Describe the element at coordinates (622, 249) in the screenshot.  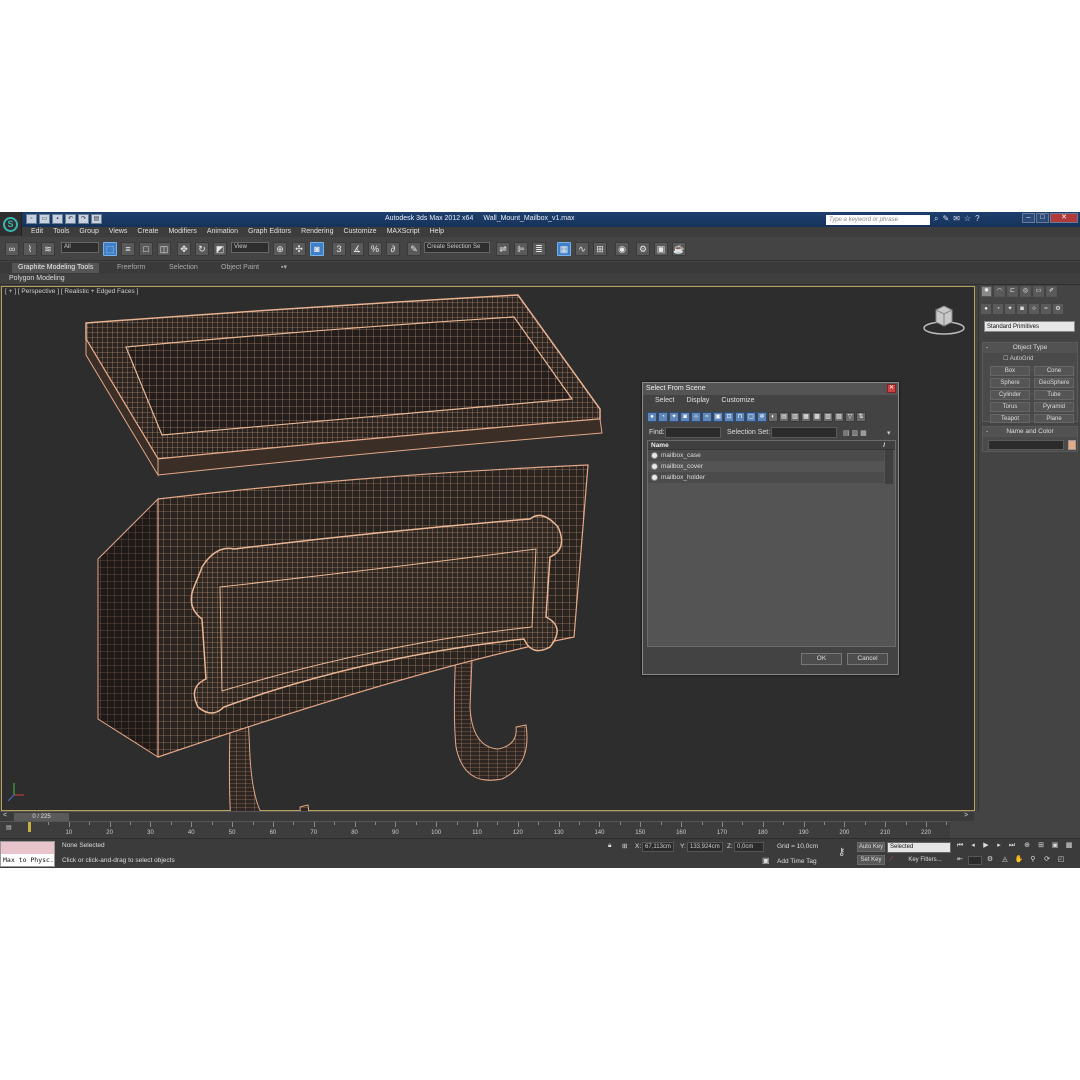
I see `material-editor-icon: ◉` at that location.